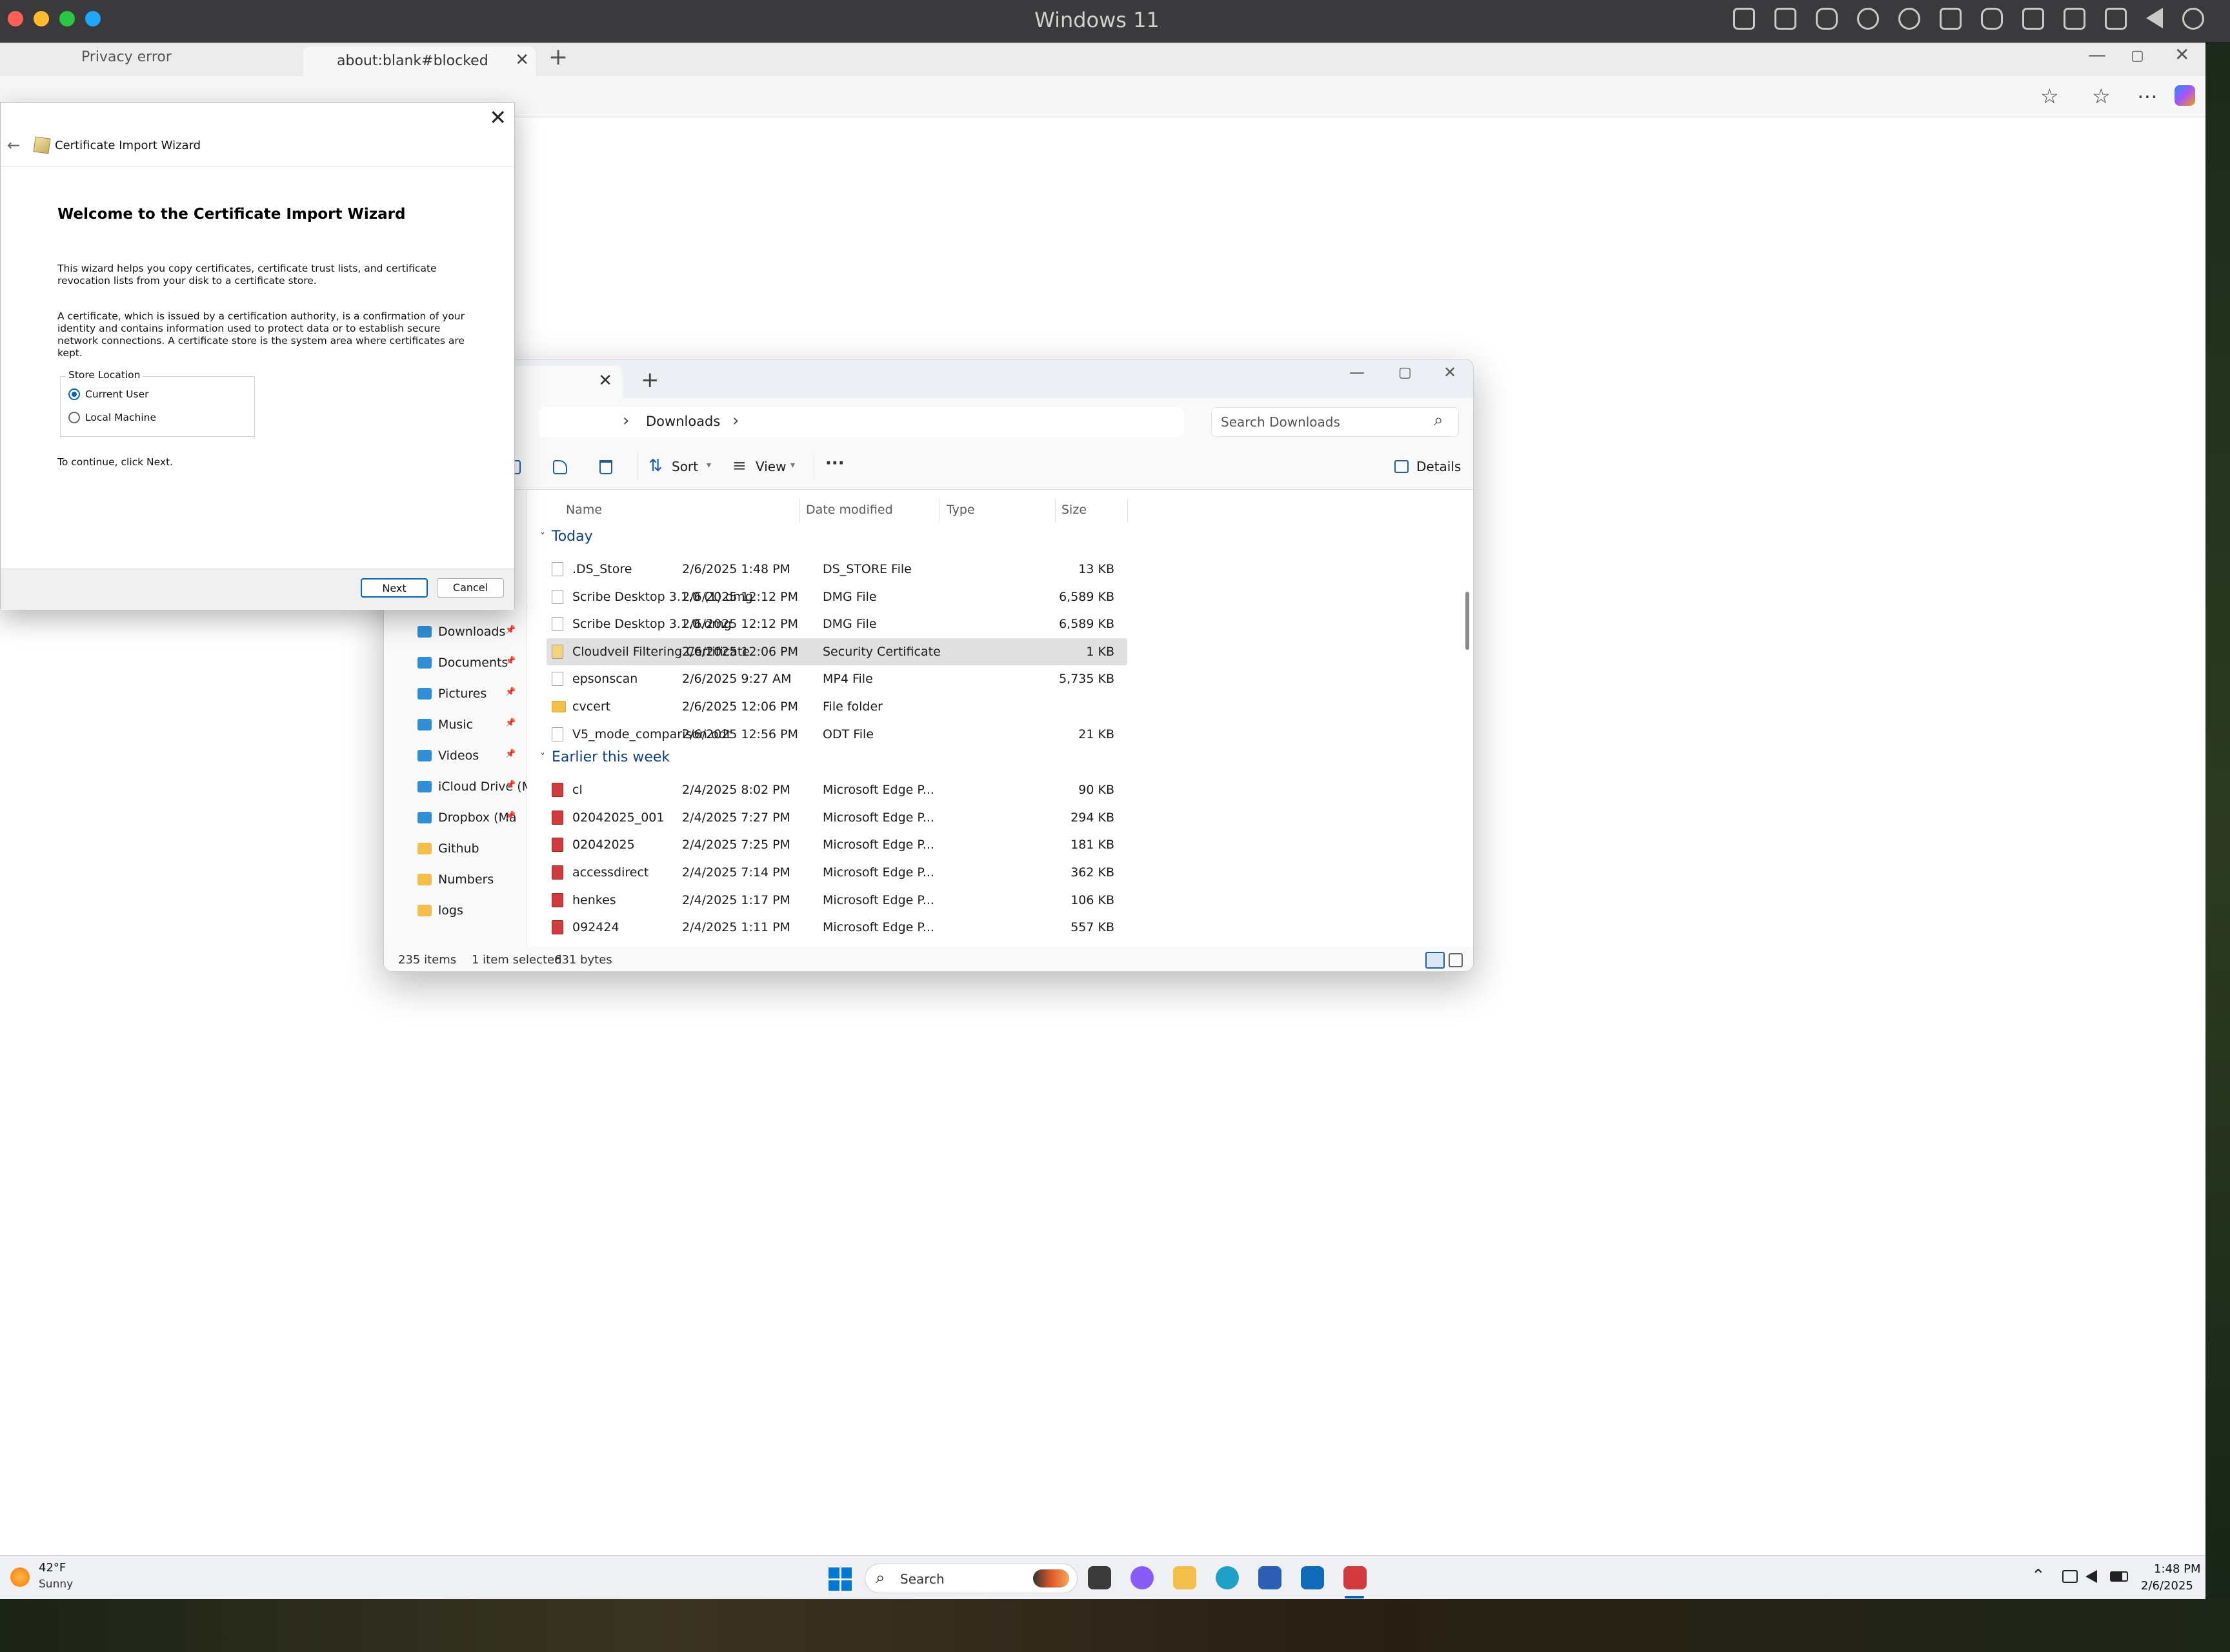 The height and width of the screenshot is (1652, 2230). What do you see at coordinates (840, 1579) in the screenshot?
I see `start-button` at bounding box center [840, 1579].